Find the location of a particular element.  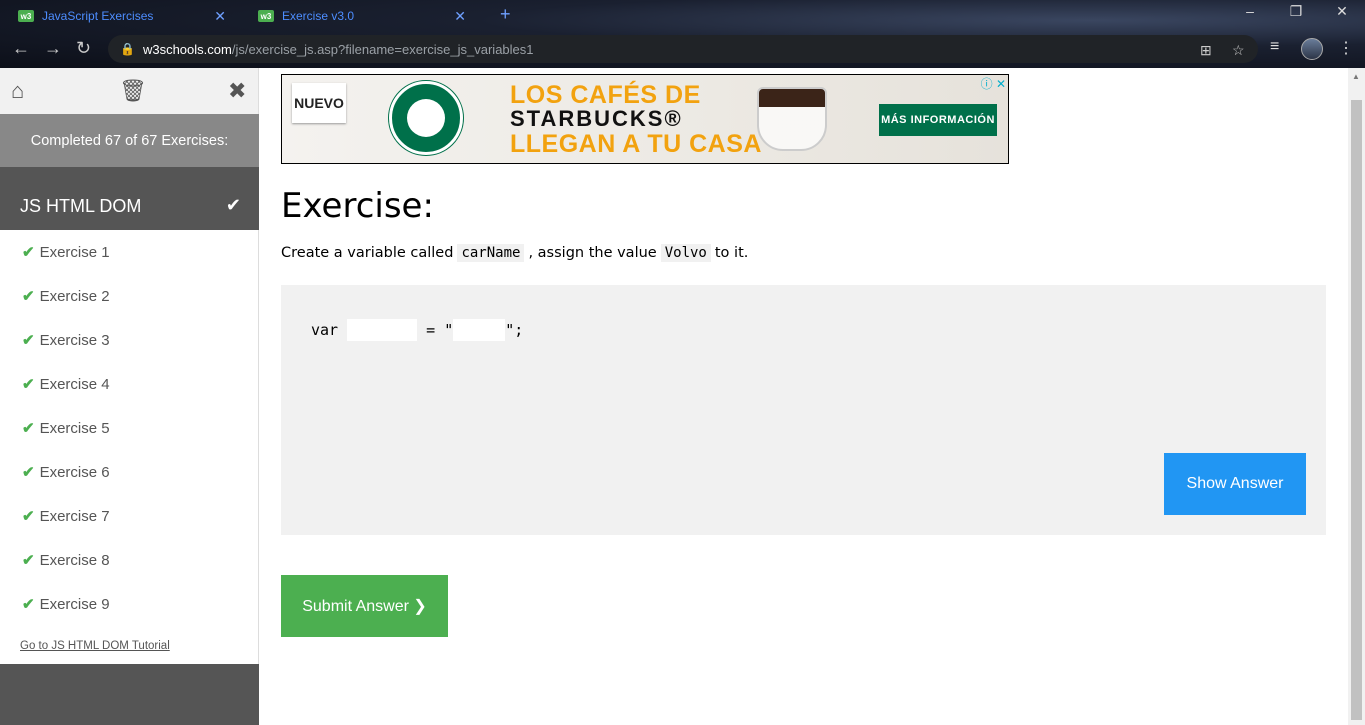

scroll-up-icon: ▲ is located at coordinates (1356, 76).